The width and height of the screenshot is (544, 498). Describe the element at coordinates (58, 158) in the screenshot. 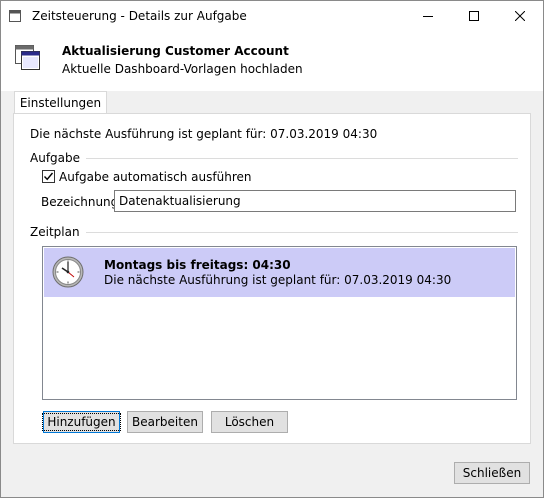

I see `aufgabe-group-label: Aufgabe` at that location.